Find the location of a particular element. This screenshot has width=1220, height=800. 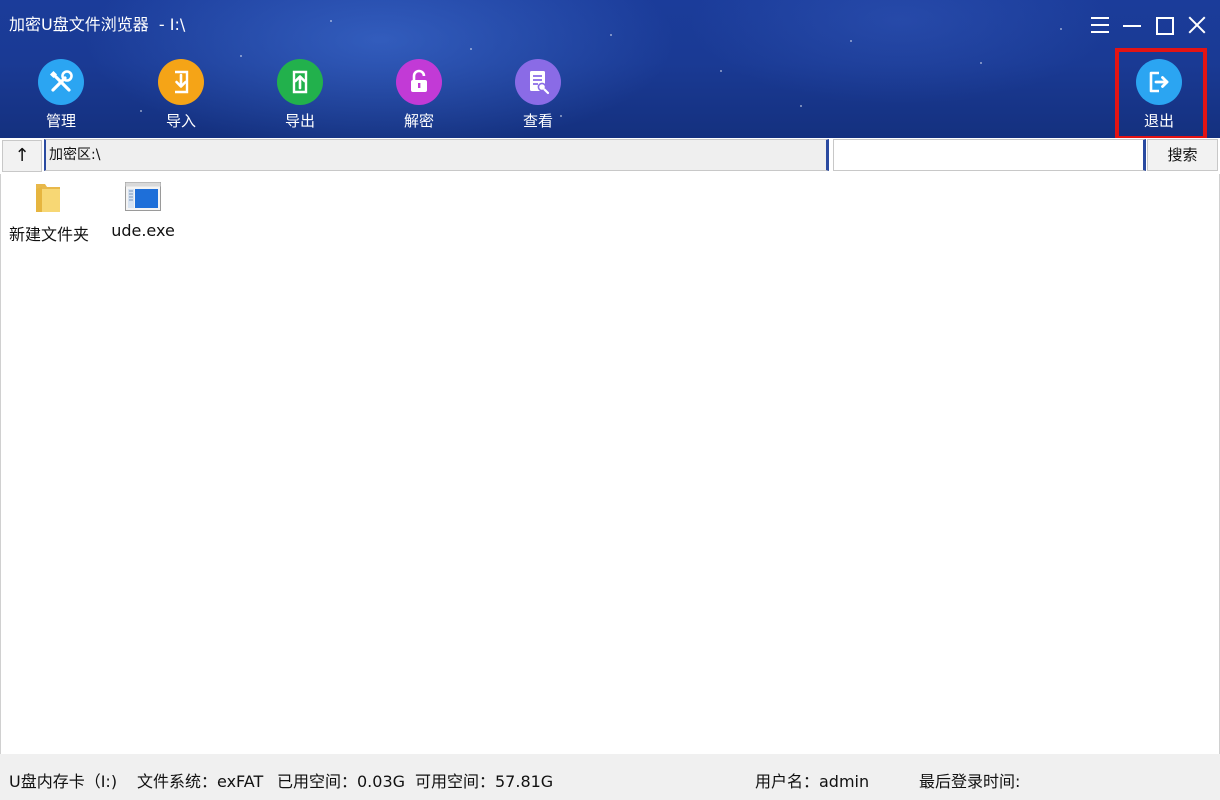

window-title: 加密U盘文件浏览器 - I:\ is located at coordinates (97, 24).